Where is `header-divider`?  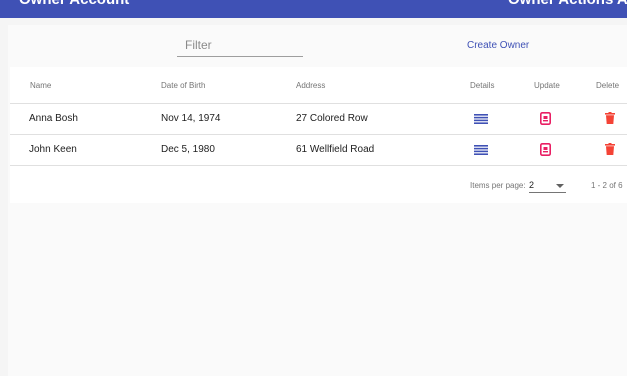
header-divider is located at coordinates (318, 103).